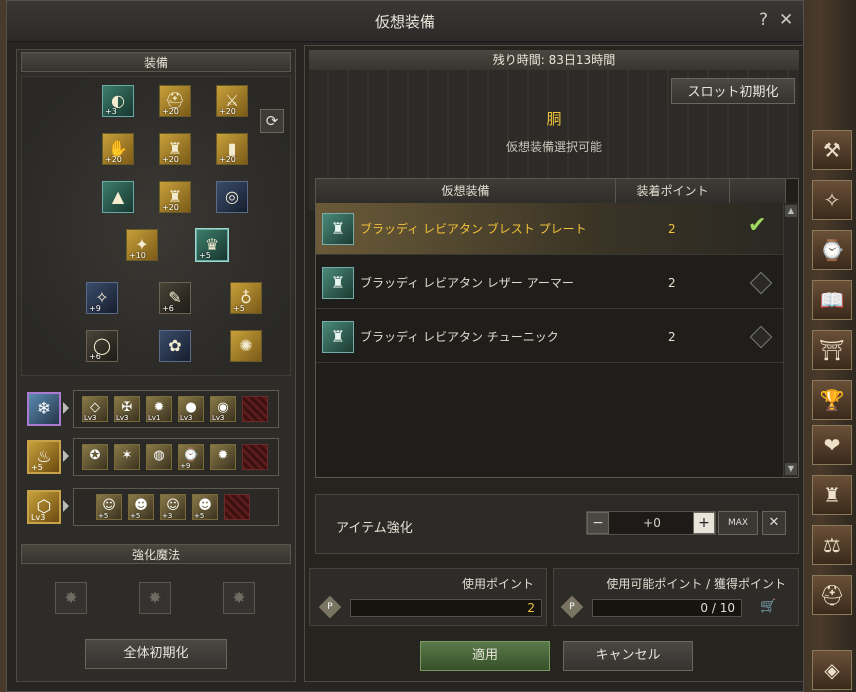 This screenshot has height=692, width=856. Describe the element at coordinates (246, 346) in the screenshot. I see `amulet-icon: ✺` at that location.